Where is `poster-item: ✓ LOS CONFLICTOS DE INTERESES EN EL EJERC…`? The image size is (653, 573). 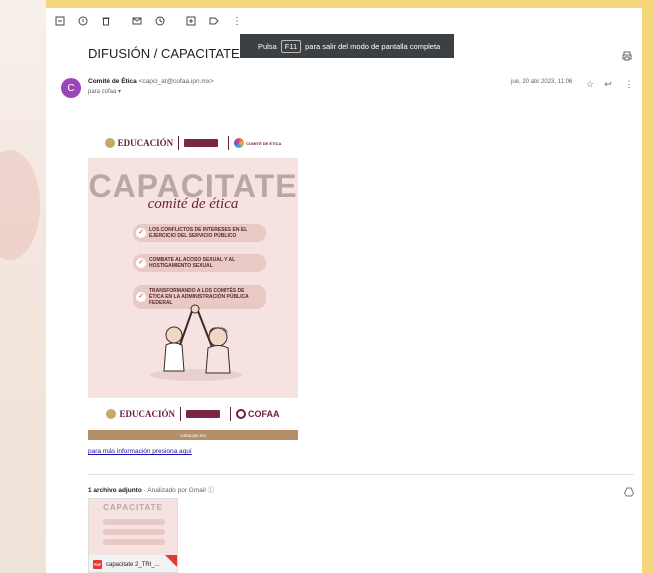 poster-item: ✓ LOS CONFLICTOS DE INTERESES EN EL EJERC… is located at coordinates (199, 233).